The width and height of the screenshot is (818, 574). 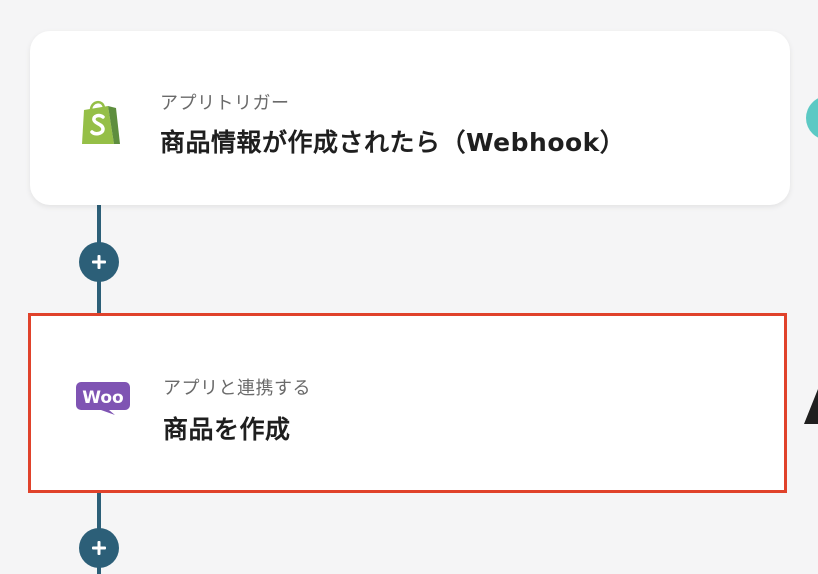 I want to click on shopify-icon, so click(x=100, y=123).